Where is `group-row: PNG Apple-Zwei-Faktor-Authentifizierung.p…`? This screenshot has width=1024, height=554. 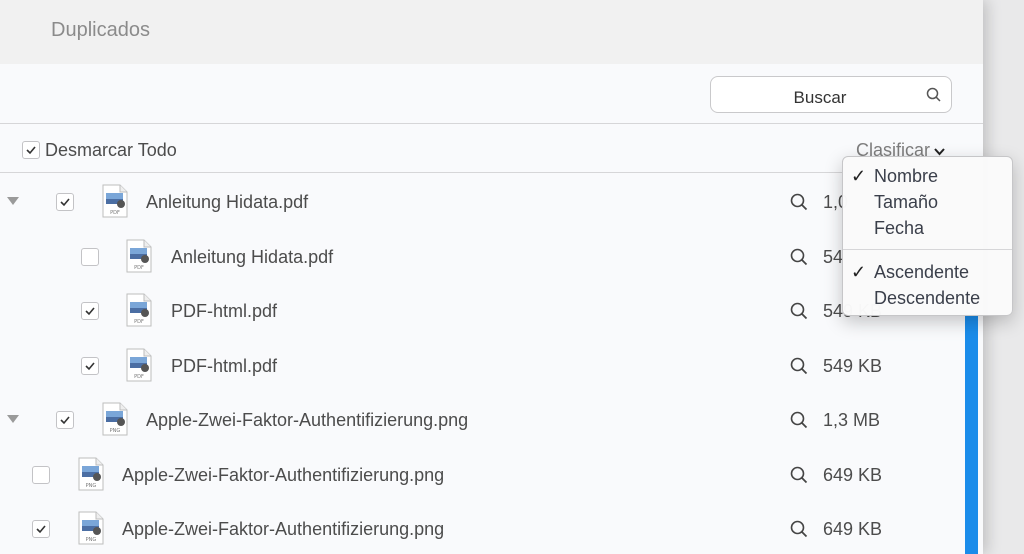 group-row: PNG Apple-Zwei-Faktor-Authentifizierung.p… is located at coordinates (491, 420).